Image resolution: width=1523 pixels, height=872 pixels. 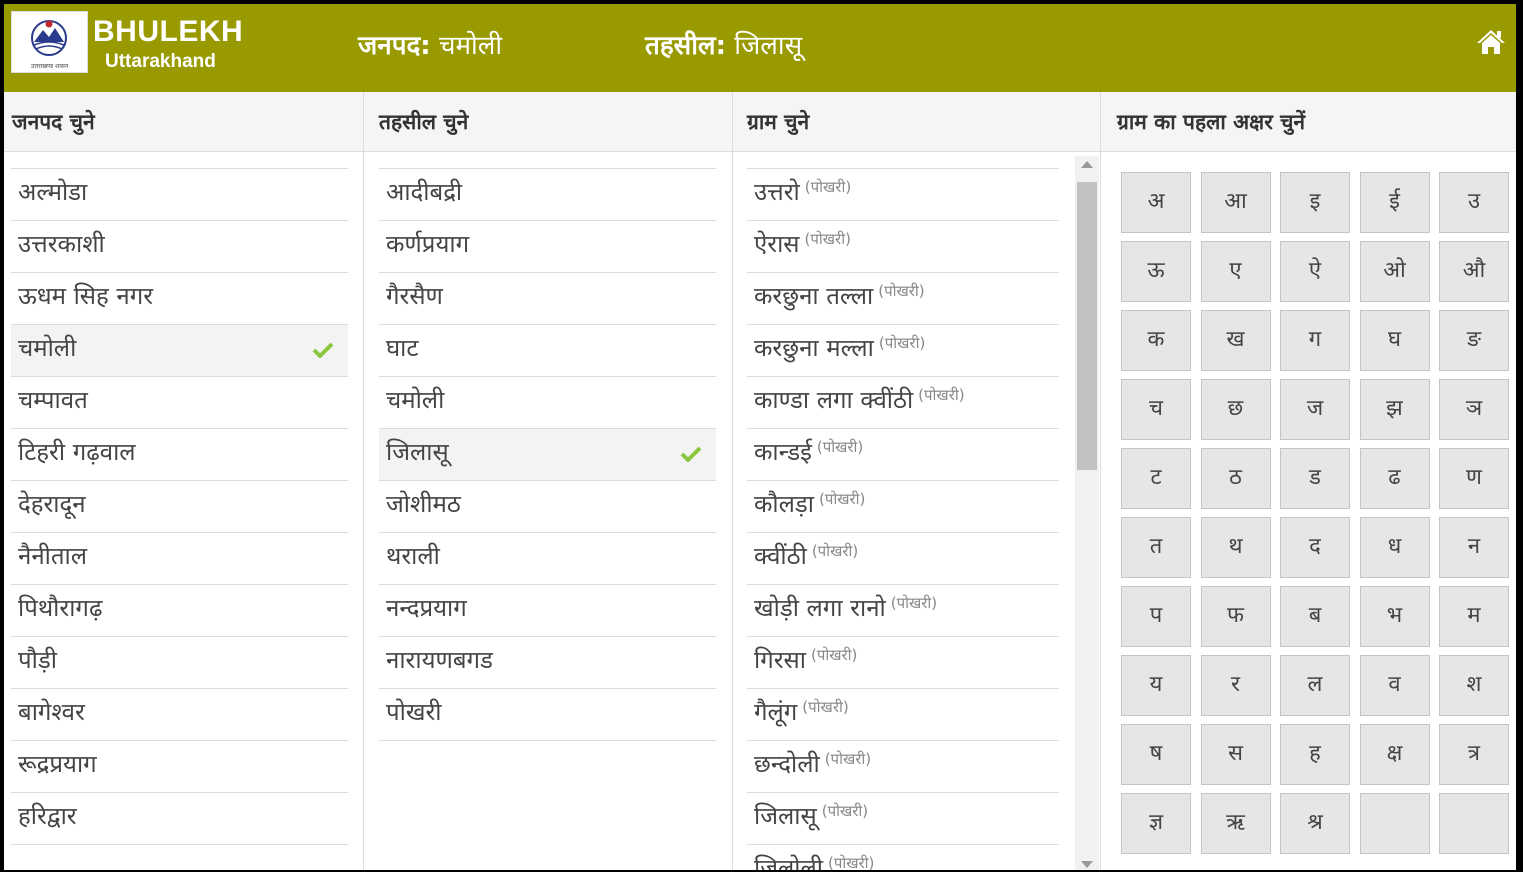 What do you see at coordinates (179, 195) in the screenshot?
I see `district-item: अल्मोडा` at bounding box center [179, 195].